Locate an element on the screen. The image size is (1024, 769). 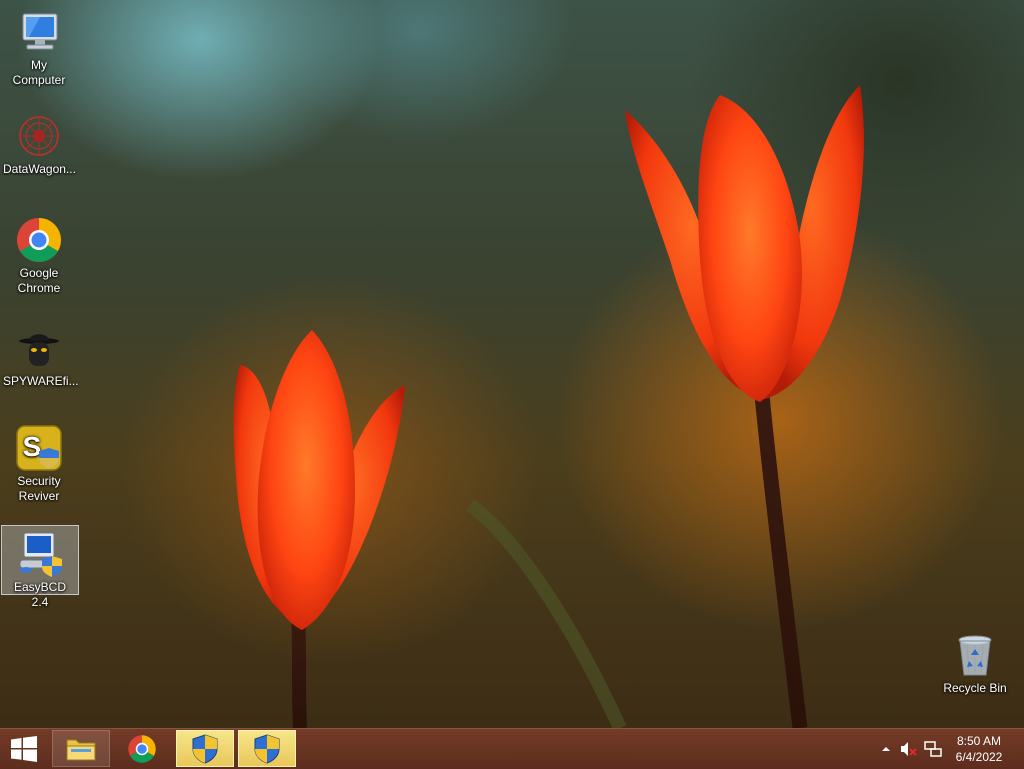
easybcd-icon is located at coordinates (40, 554).